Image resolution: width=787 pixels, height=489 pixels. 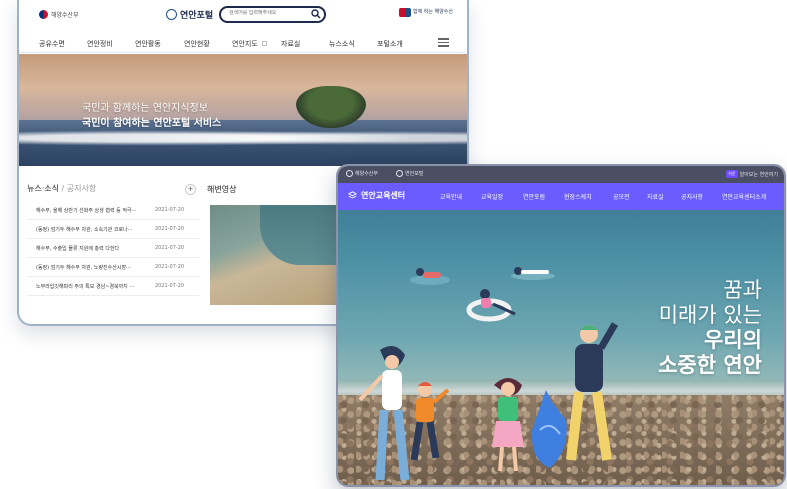 I want to click on slogan-line-3: 우리의, so click(x=733, y=340).